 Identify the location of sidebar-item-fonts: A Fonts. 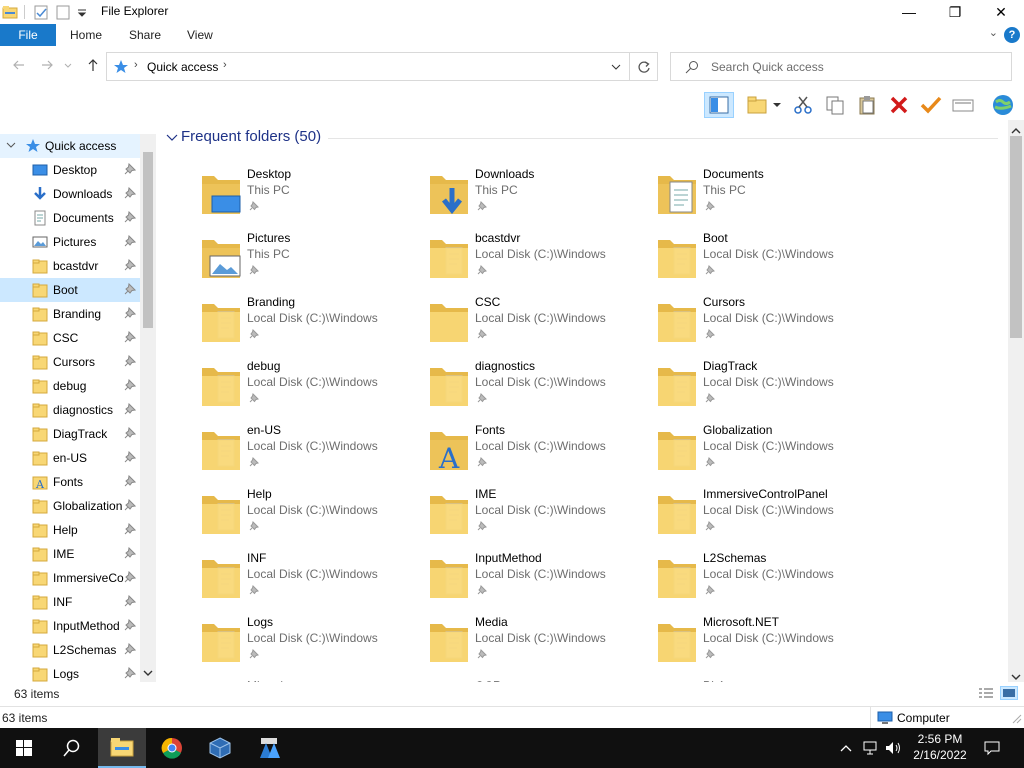
(70, 482).